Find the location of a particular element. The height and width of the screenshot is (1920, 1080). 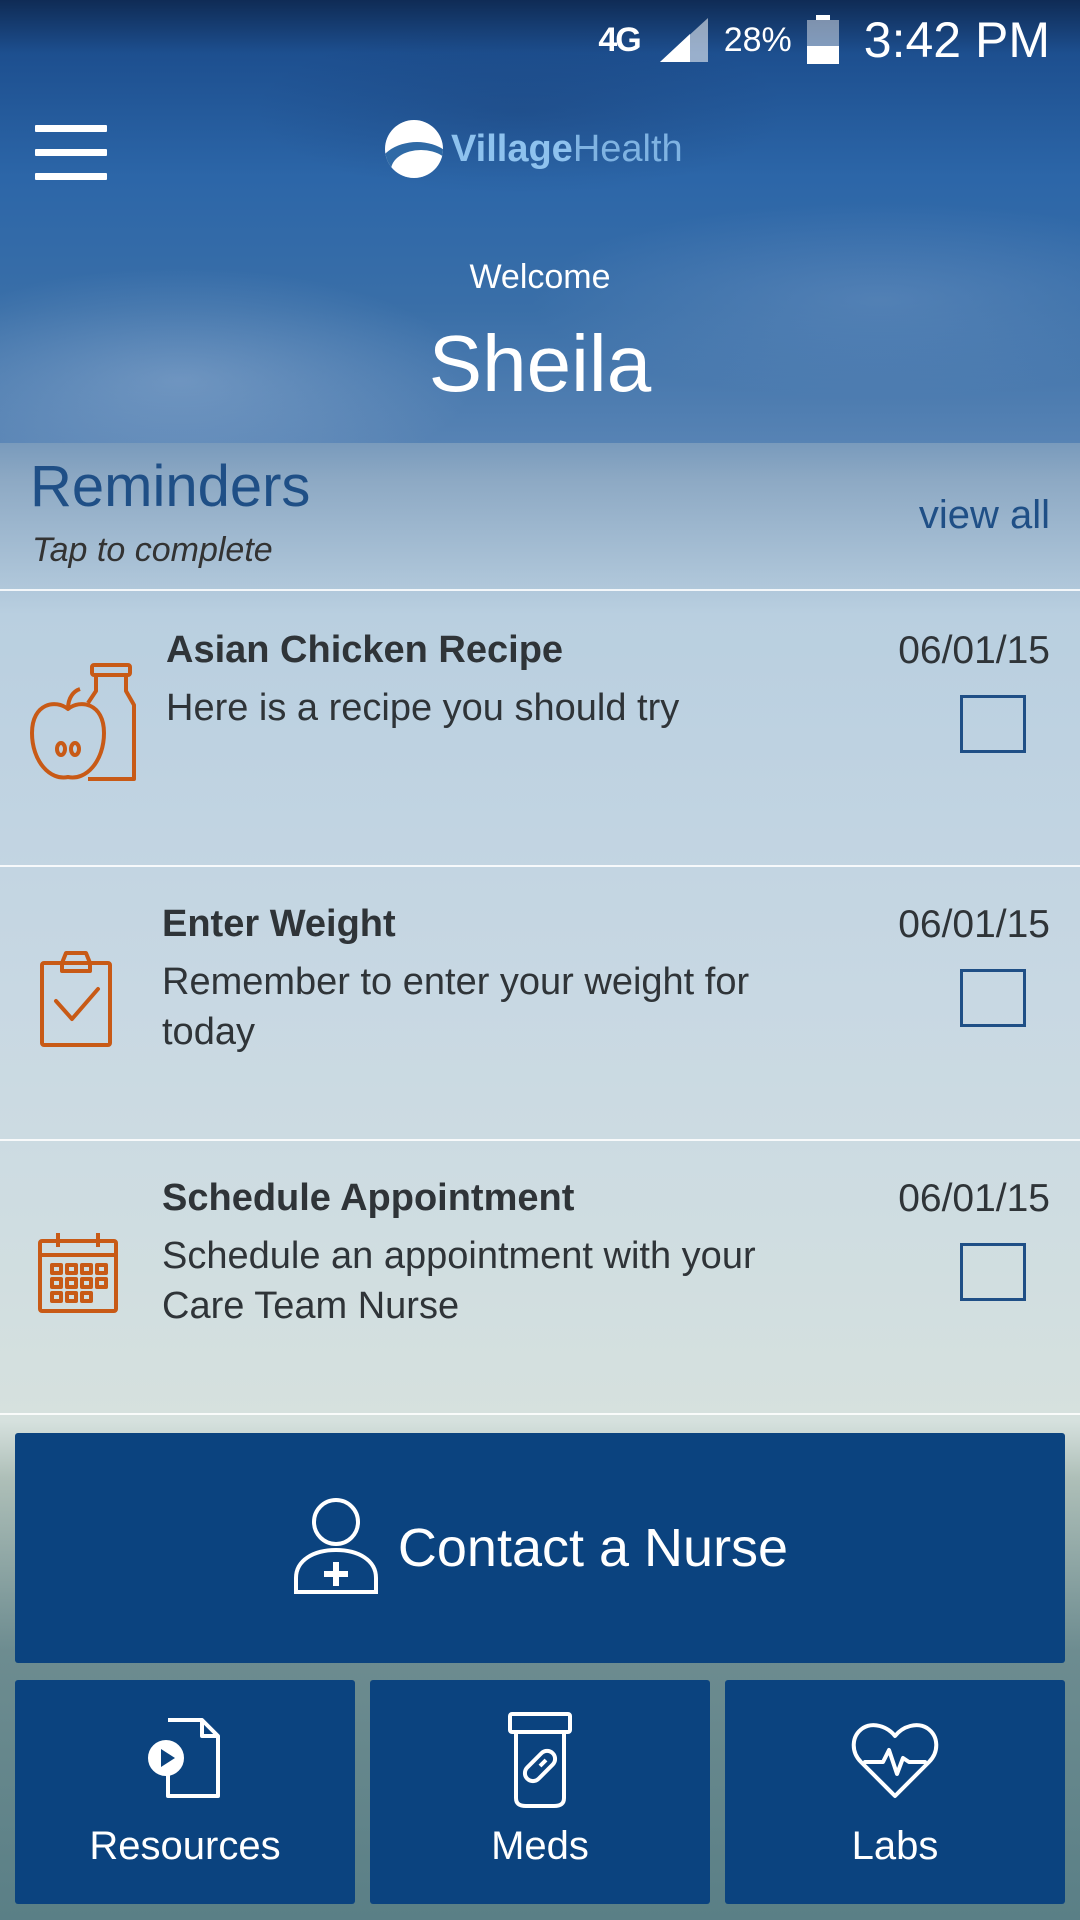

welcome-label: Welcome is located at coordinates (540, 277).